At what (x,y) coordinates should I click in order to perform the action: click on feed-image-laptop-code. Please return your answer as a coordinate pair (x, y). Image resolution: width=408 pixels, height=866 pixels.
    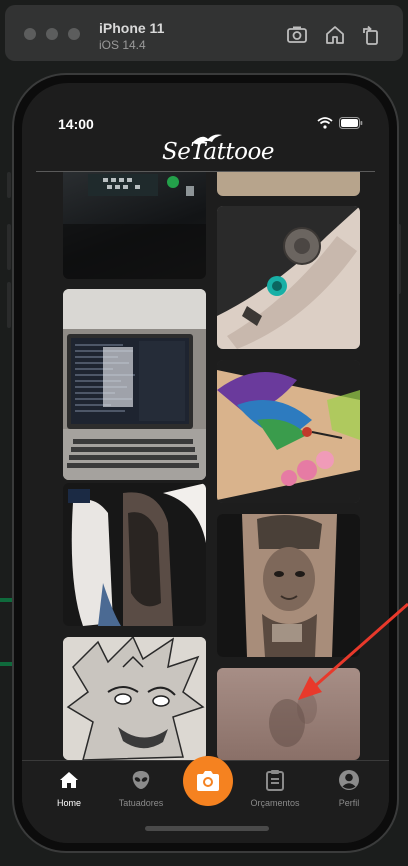
    Looking at the image, I should click on (134, 384).